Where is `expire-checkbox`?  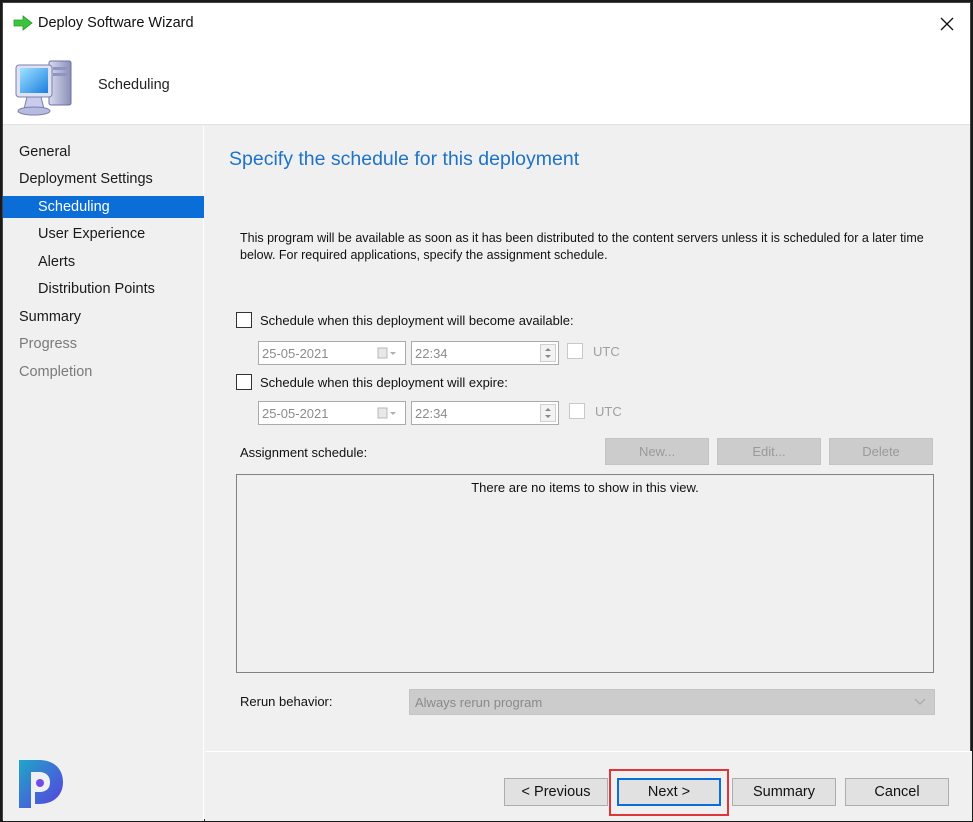 expire-checkbox is located at coordinates (244, 382).